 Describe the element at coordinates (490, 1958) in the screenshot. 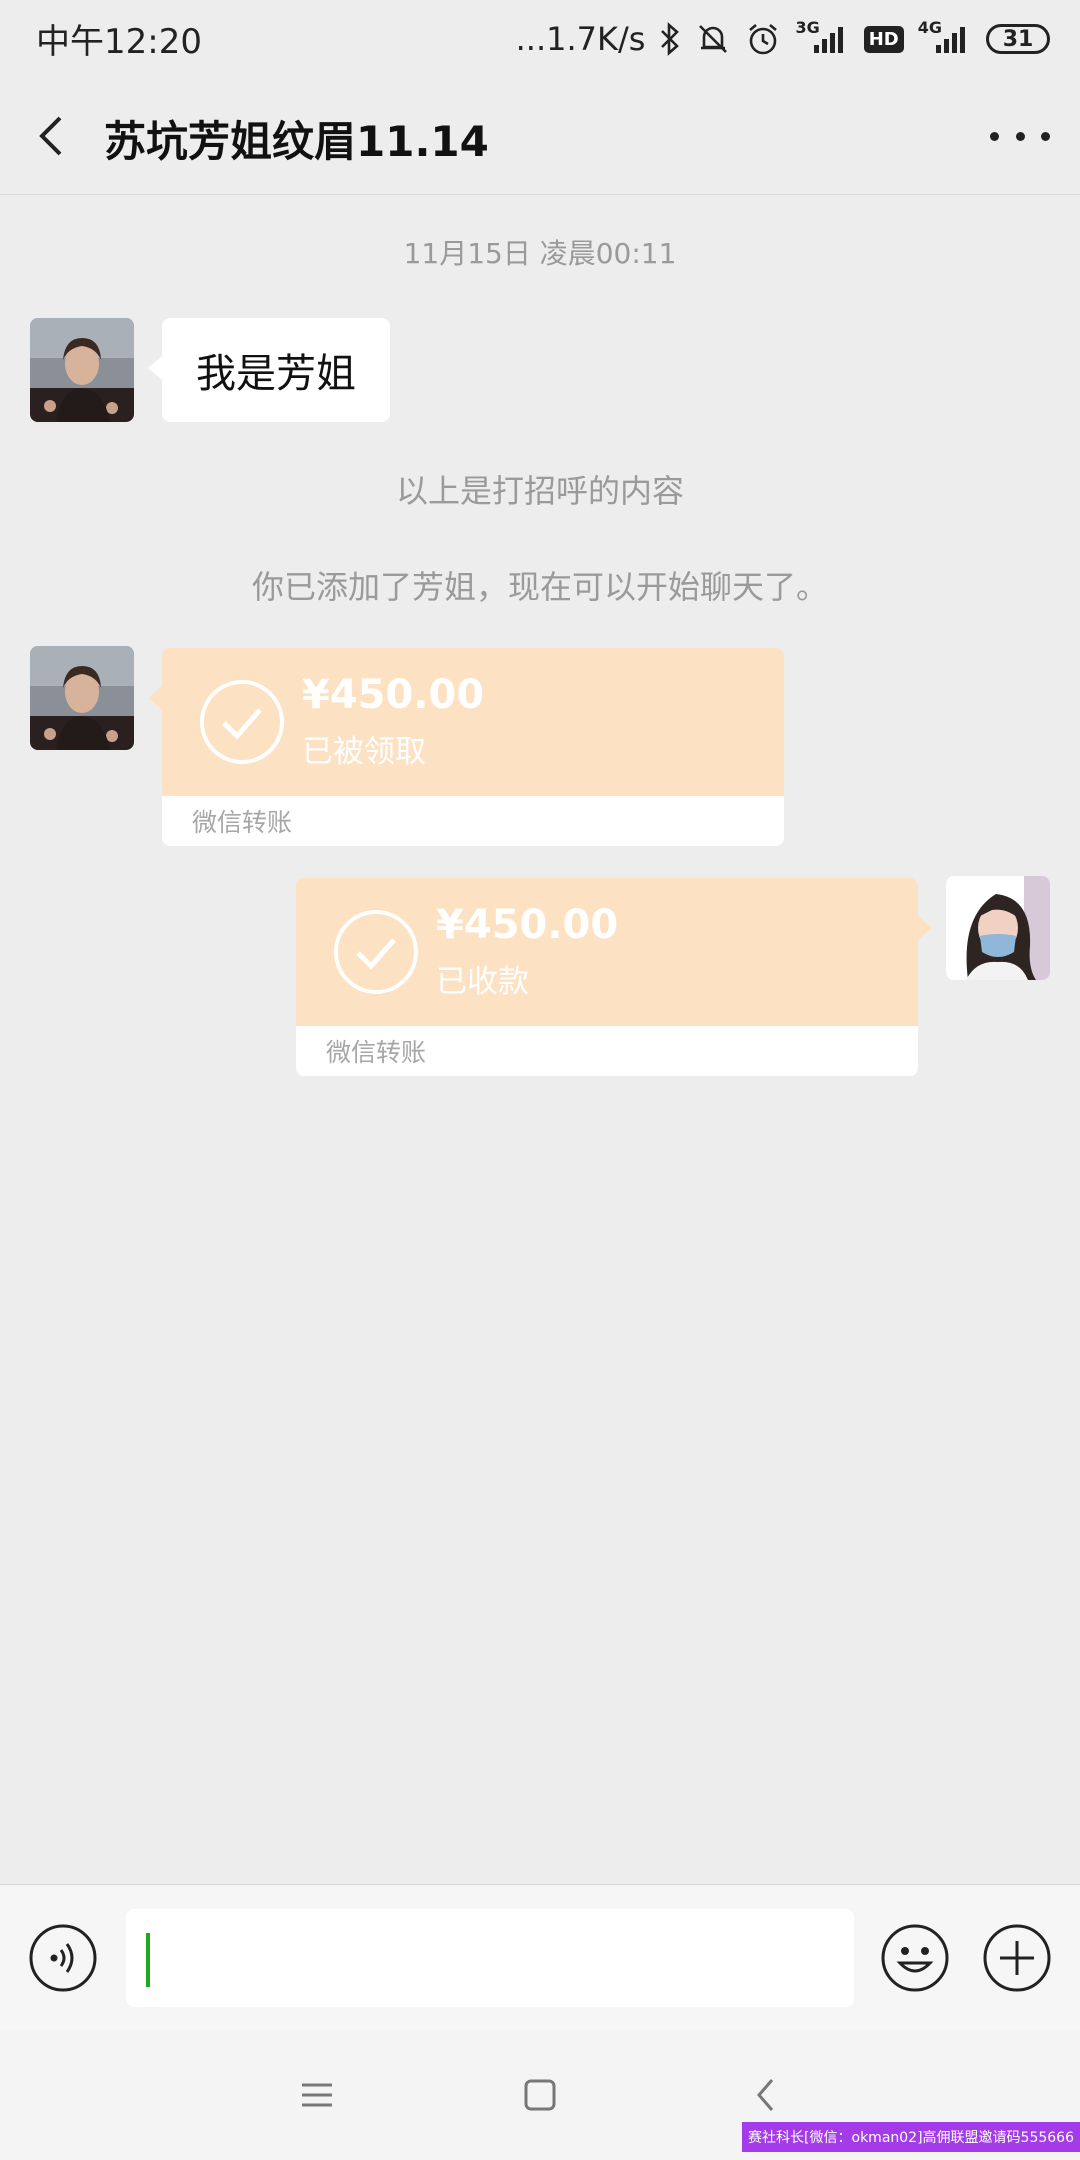

I see `message-input` at that location.